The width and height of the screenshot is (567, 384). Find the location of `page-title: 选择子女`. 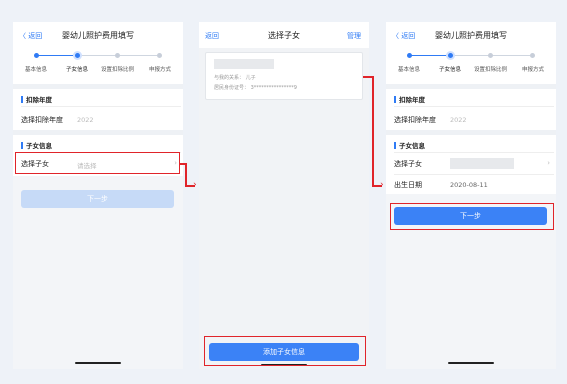

page-title: 选择子女 is located at coordinates (284, 35).